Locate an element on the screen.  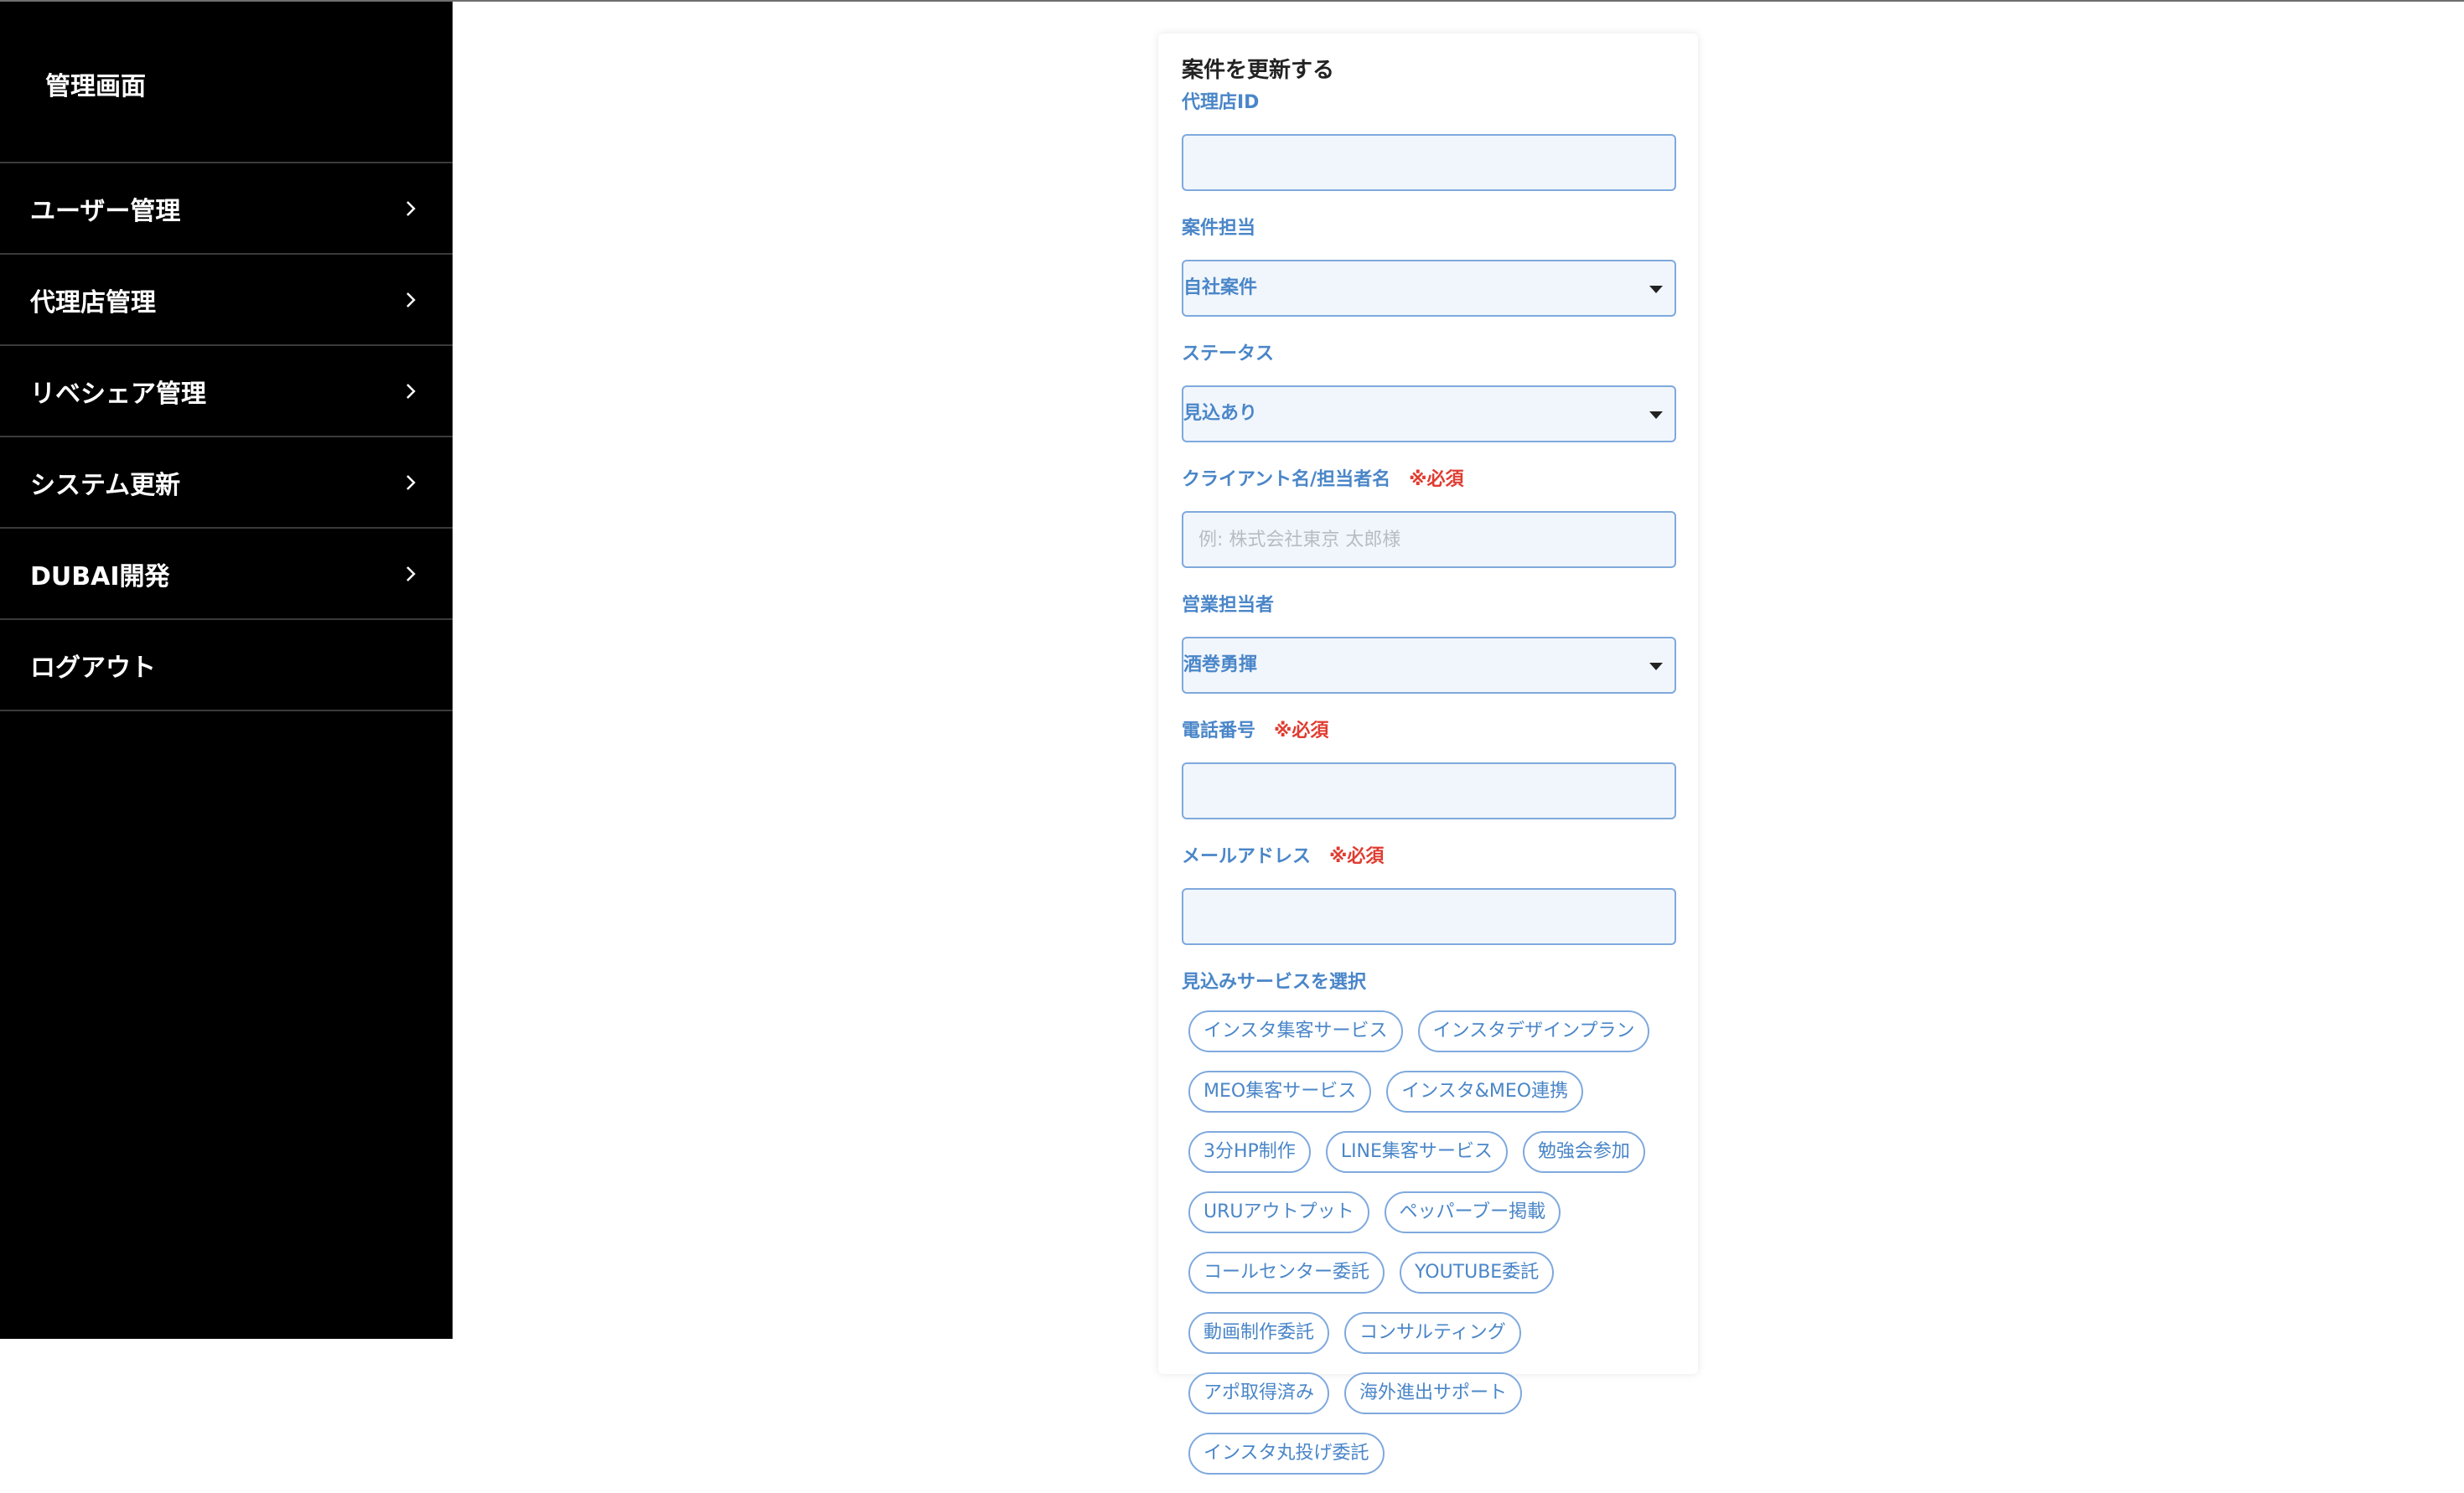
service-chip: 海外進出サポート is located at coordinates (1433, 1393).